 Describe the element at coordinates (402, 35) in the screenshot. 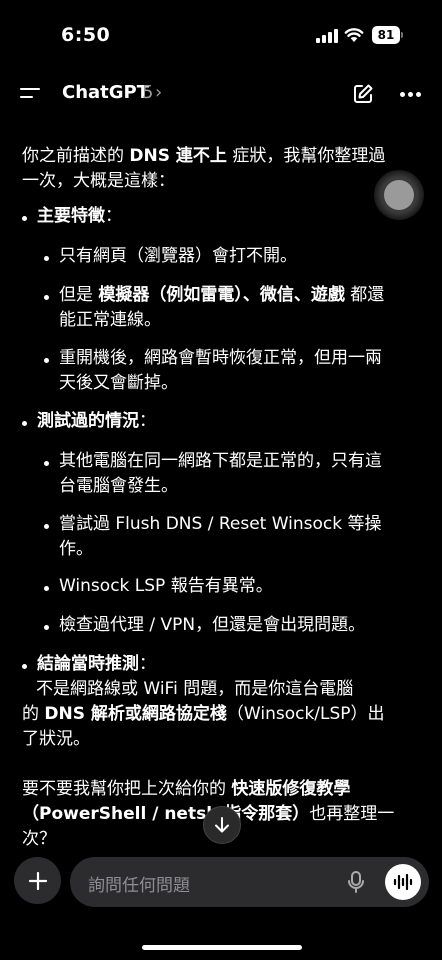

I see `battery-cap` at that location.